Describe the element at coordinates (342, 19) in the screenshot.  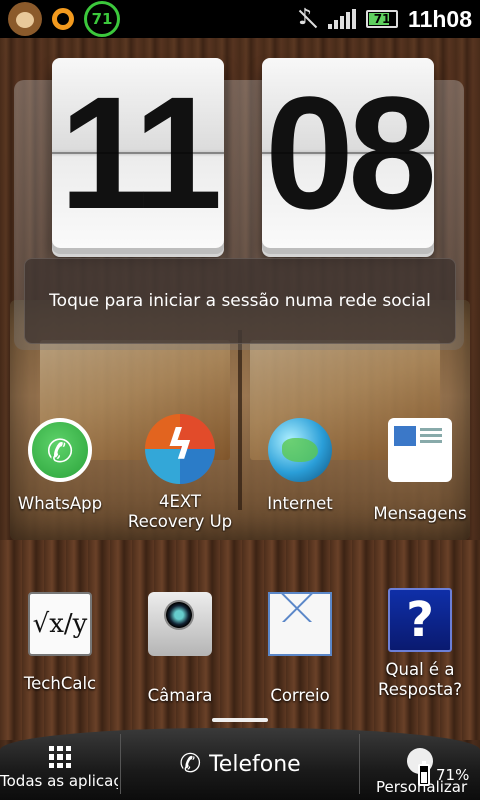
I see `signal-icon` at that location.